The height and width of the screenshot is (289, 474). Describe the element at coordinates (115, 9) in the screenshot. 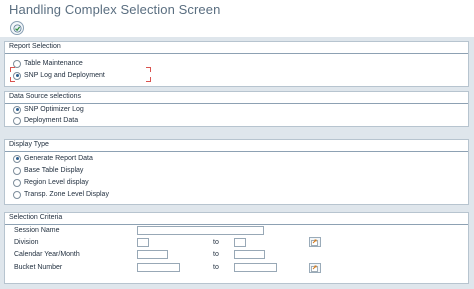

I see `page-title: Handling Complex Selection Screen` at that location.